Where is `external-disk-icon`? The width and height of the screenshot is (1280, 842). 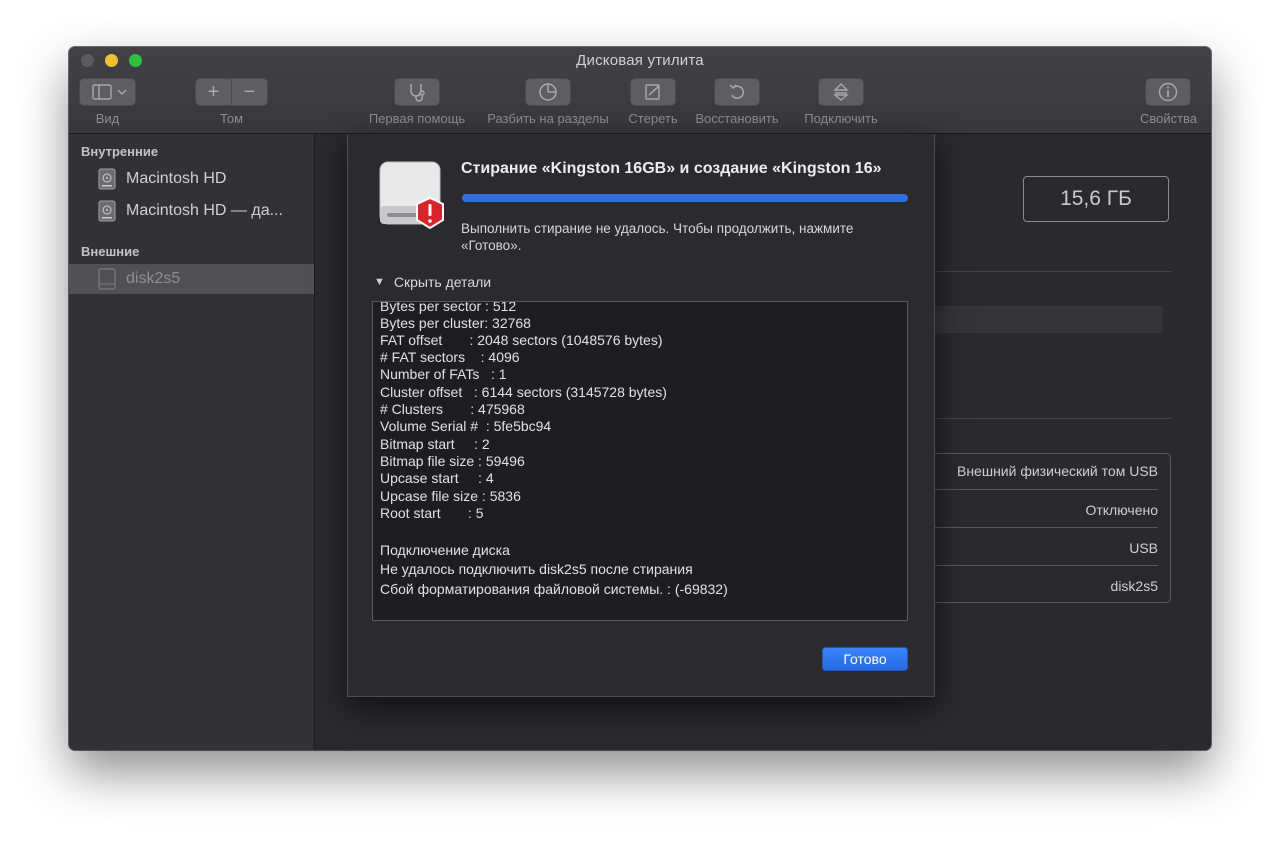 external-disk-icon is located at coordinates (107, 279).